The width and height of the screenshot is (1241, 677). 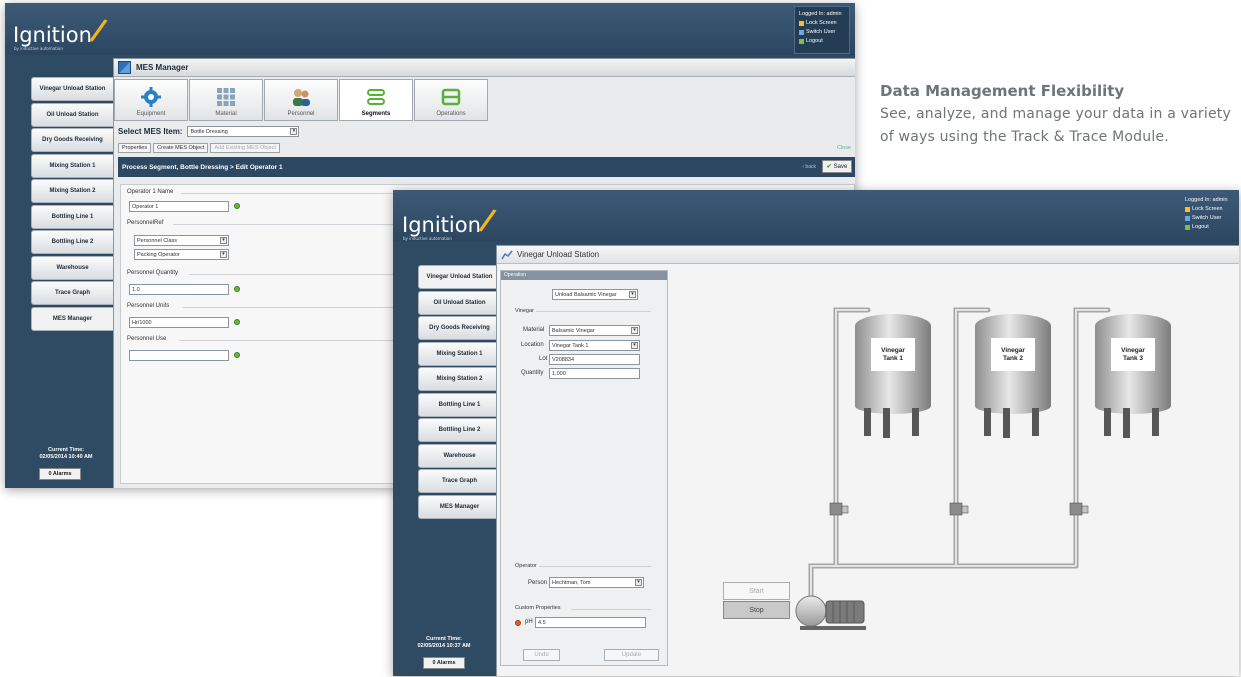 What do you see at coordinates (594, 345) in the screenshot?
I see `location-dropdown: Vinegar Tank 1 ▾` at bounding box center [594, 345].